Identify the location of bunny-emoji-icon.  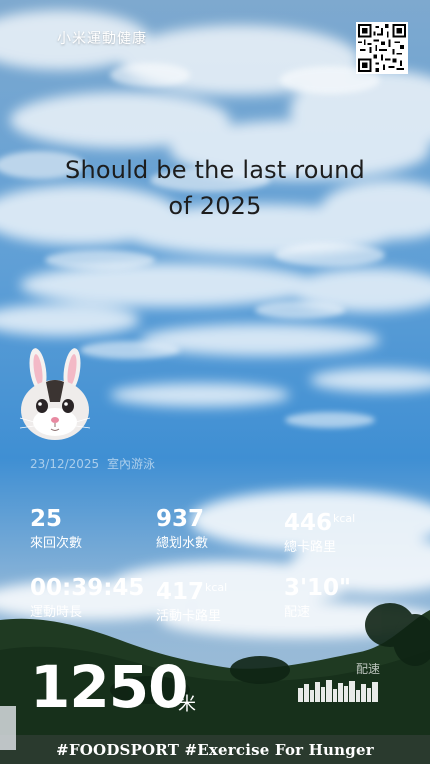
(55, 396).